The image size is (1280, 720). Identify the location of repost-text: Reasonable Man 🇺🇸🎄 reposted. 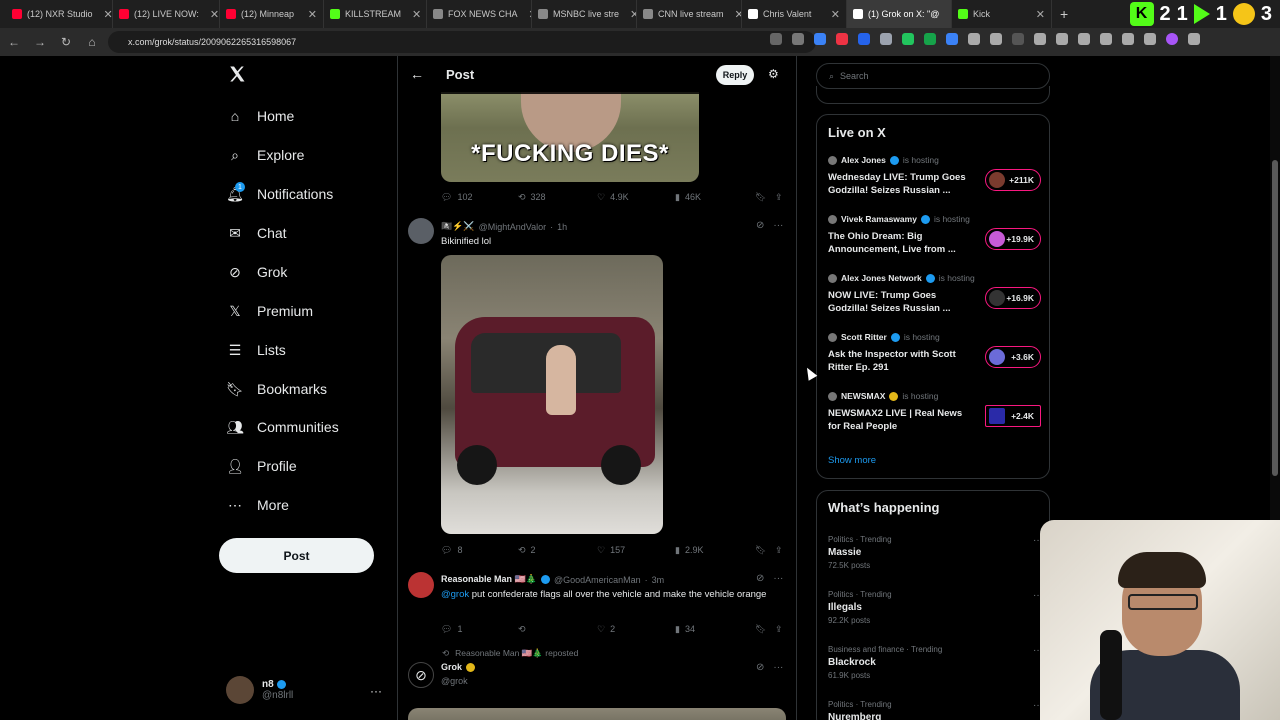
(516, 653).